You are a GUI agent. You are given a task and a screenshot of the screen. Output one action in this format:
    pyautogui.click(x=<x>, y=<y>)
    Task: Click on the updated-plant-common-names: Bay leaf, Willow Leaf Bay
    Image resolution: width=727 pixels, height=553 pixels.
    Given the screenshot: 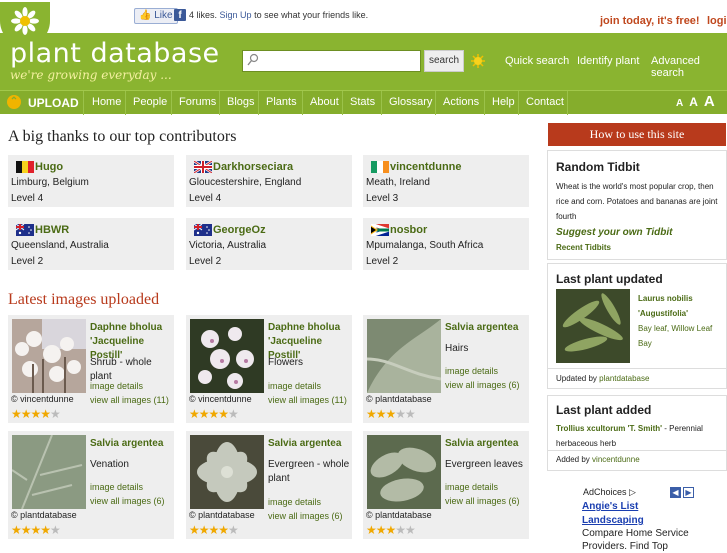 What is the action you would take?
    pyautogui.click(x=675, y=336)
    